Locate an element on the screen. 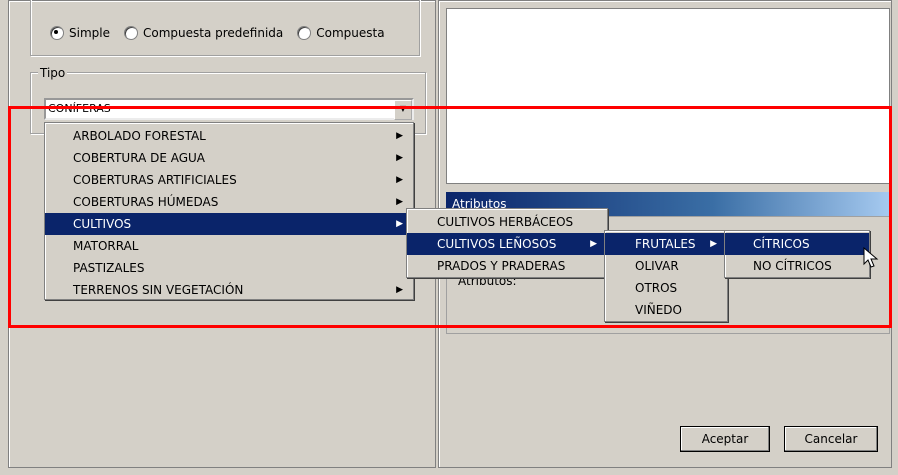  radio-compuesta-predefinida: Compuesta predefinida is located at coordinates (203, 33).